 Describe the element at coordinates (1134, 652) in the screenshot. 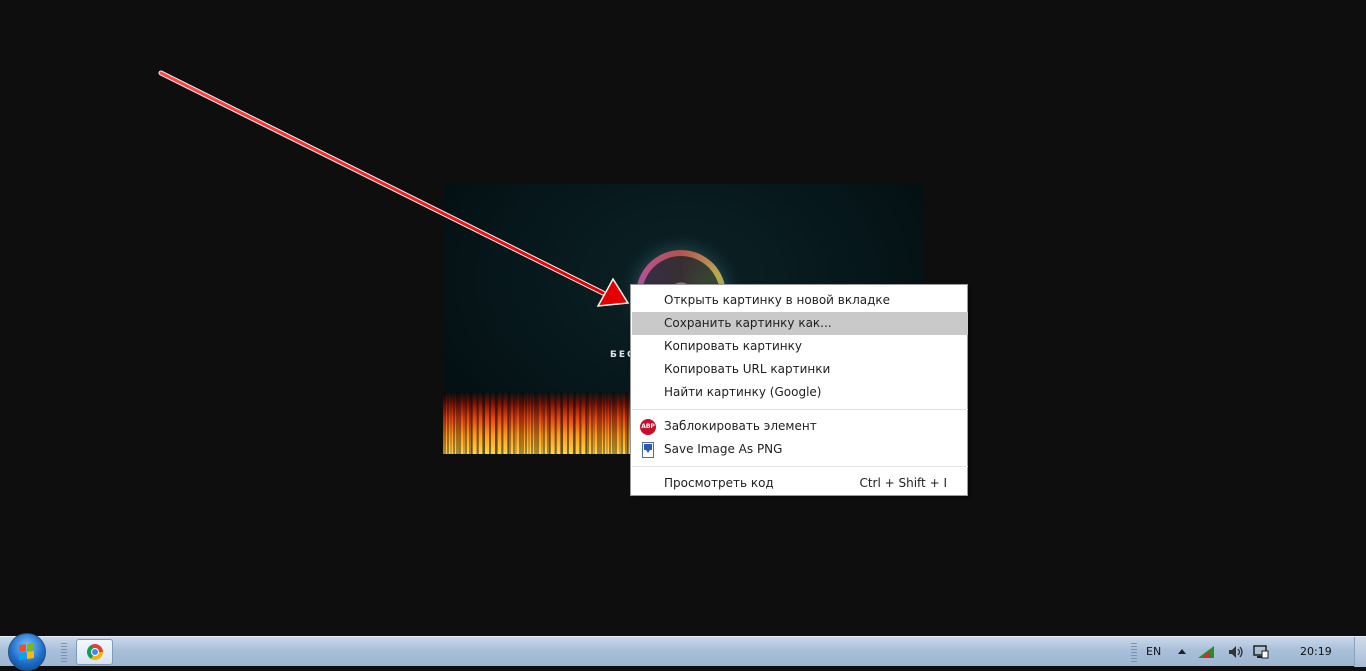

I see `tray-grip` at that location.